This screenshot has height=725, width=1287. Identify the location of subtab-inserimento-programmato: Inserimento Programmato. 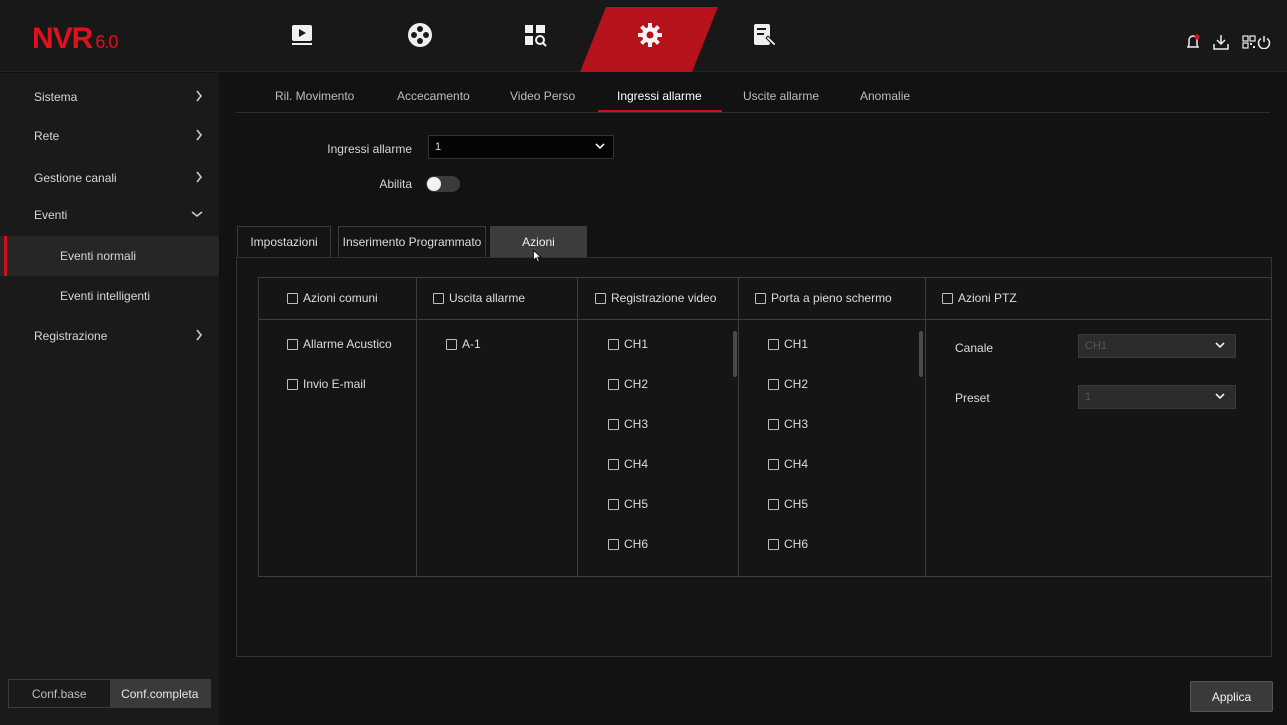
(412, 241).